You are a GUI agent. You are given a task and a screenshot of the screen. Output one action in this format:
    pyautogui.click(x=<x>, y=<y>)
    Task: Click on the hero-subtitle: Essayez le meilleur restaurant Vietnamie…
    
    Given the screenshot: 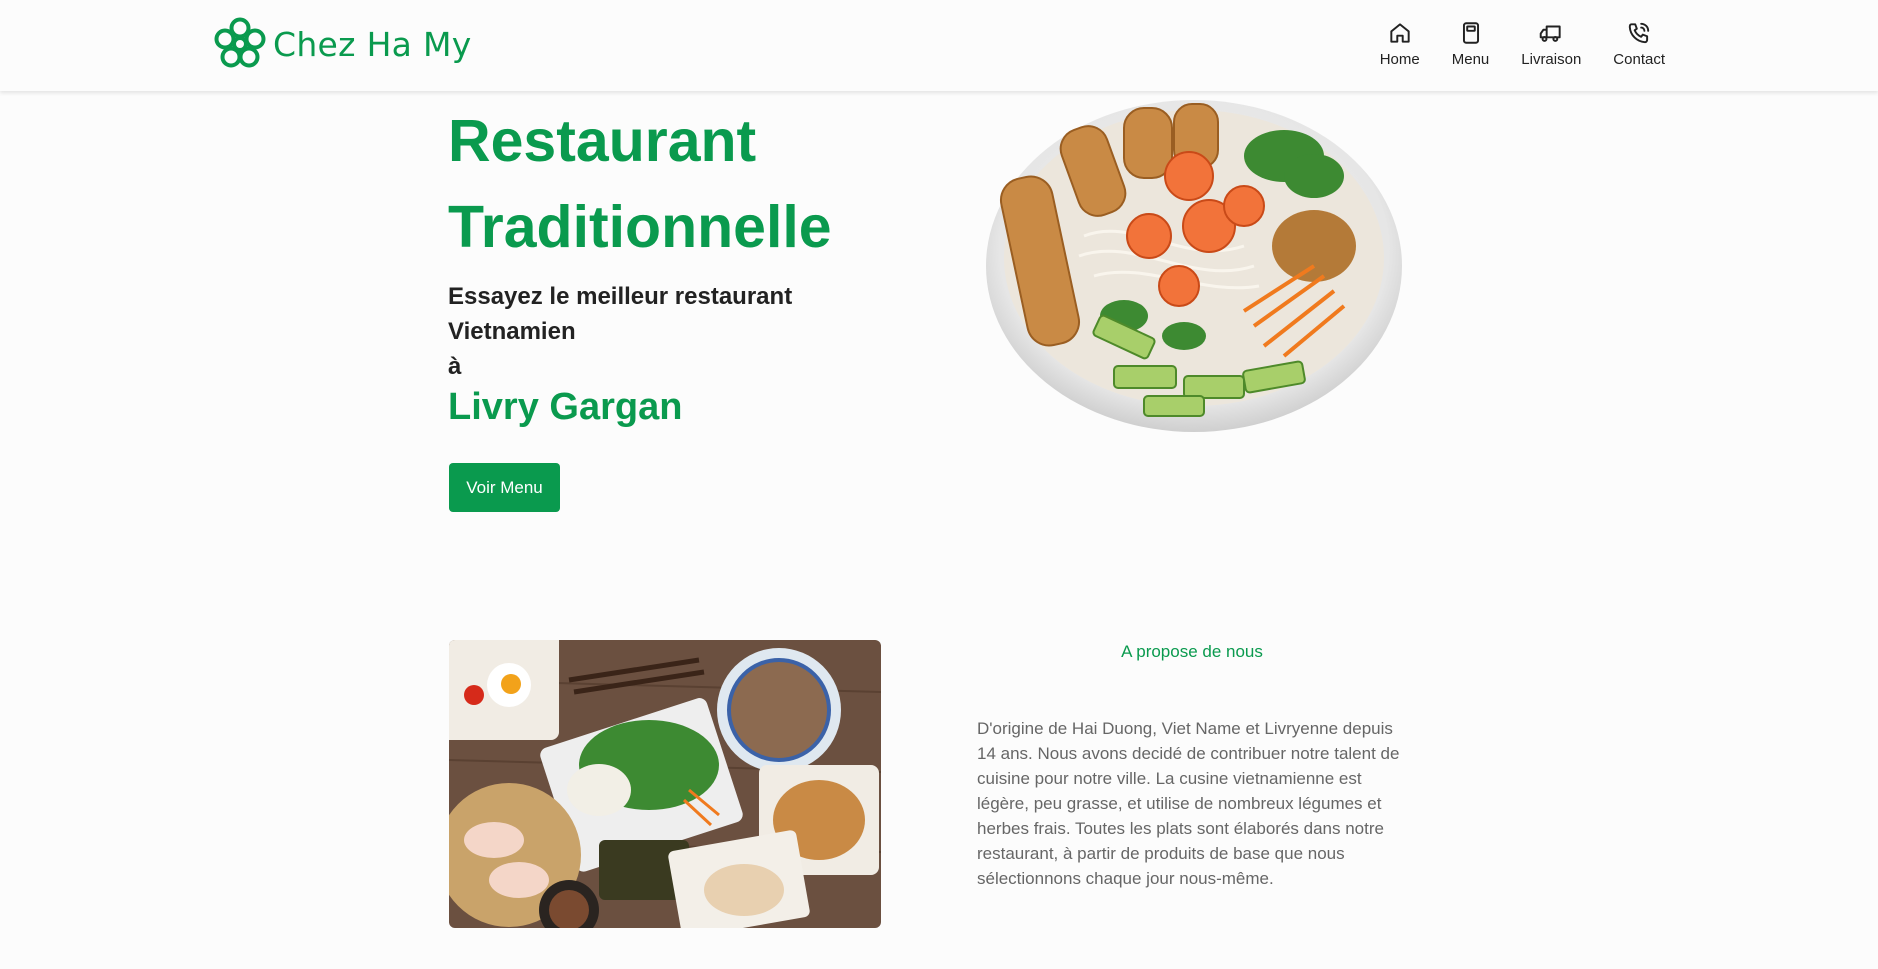 What is the action you would take?
    pyautogui.click(x=658, y=331)
    